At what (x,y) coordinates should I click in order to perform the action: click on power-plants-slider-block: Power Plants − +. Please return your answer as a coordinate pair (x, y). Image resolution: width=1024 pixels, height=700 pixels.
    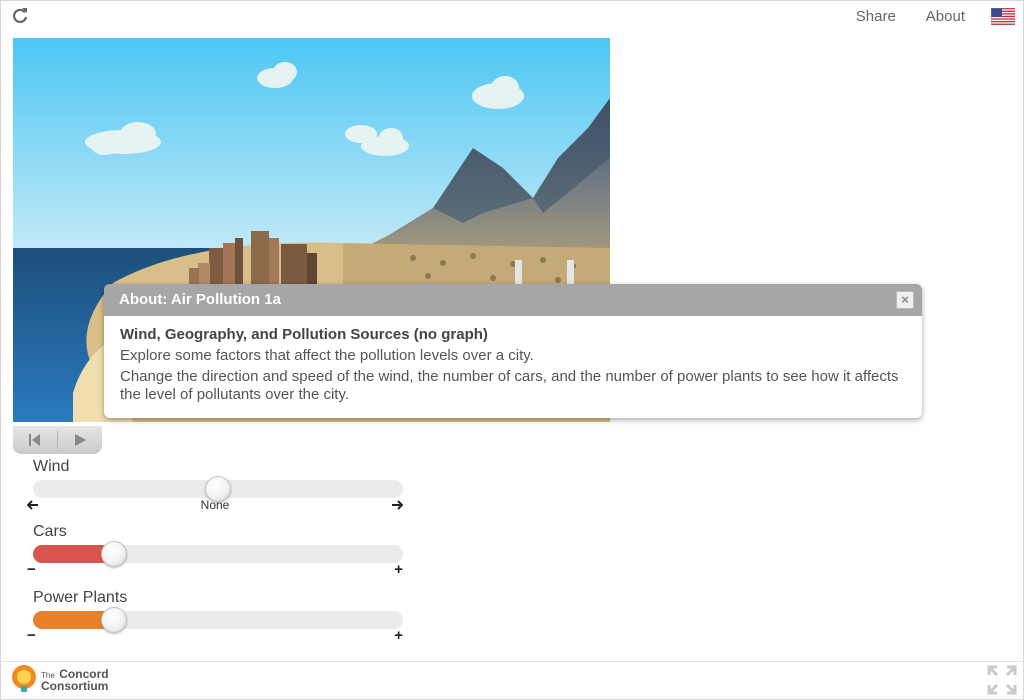
    Looking at the image, I should click on (216, 615).